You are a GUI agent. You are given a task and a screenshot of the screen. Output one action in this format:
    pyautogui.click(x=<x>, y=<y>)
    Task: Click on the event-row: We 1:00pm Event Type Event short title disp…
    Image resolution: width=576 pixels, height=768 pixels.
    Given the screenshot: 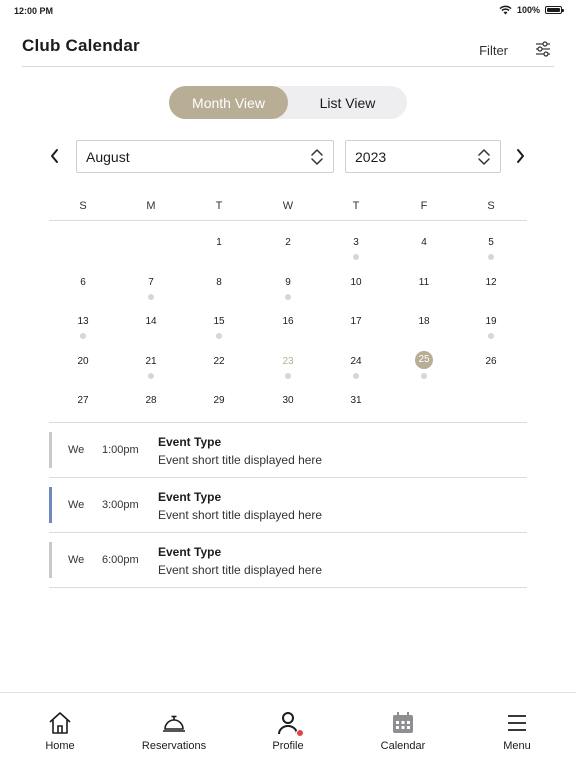 What is the action you would take?
    pyautogui.click(x=288, y=450)
    